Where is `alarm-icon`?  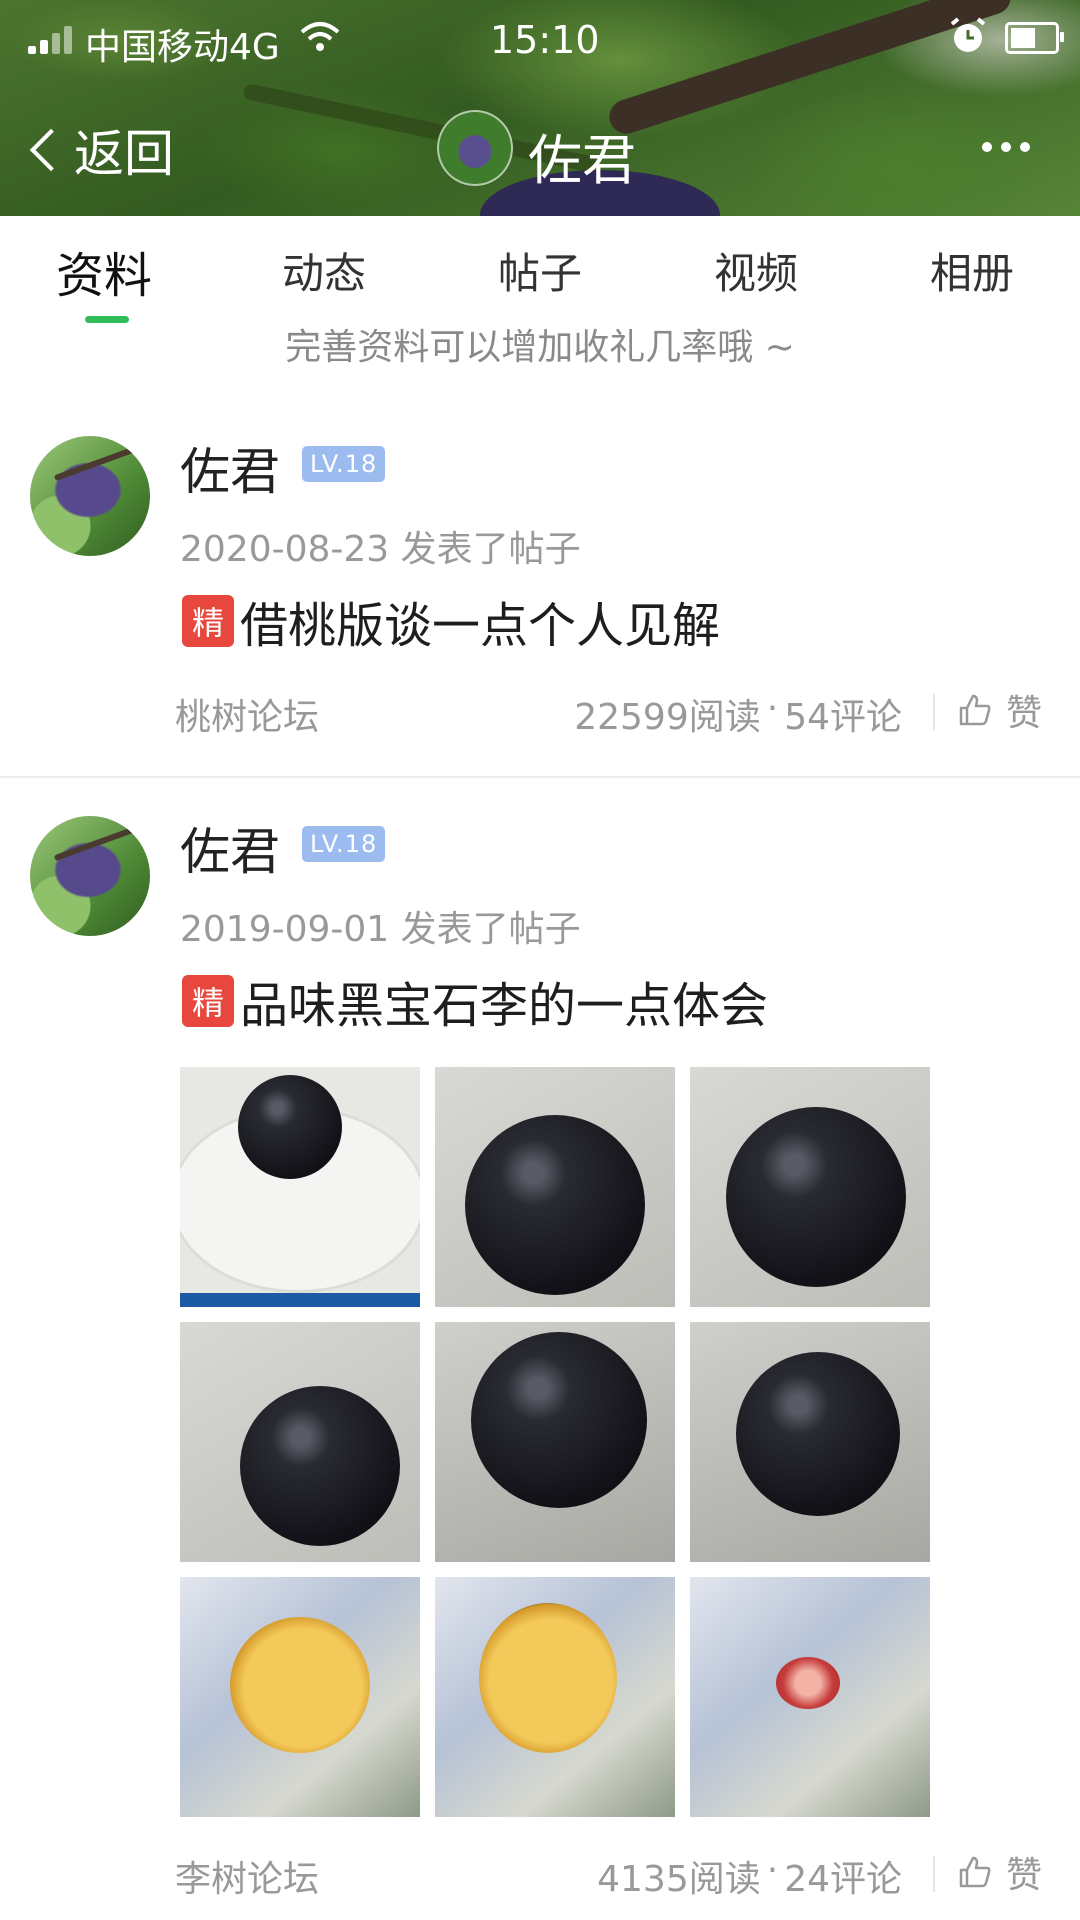 alarm-icon is located at coordinates (968, 40).